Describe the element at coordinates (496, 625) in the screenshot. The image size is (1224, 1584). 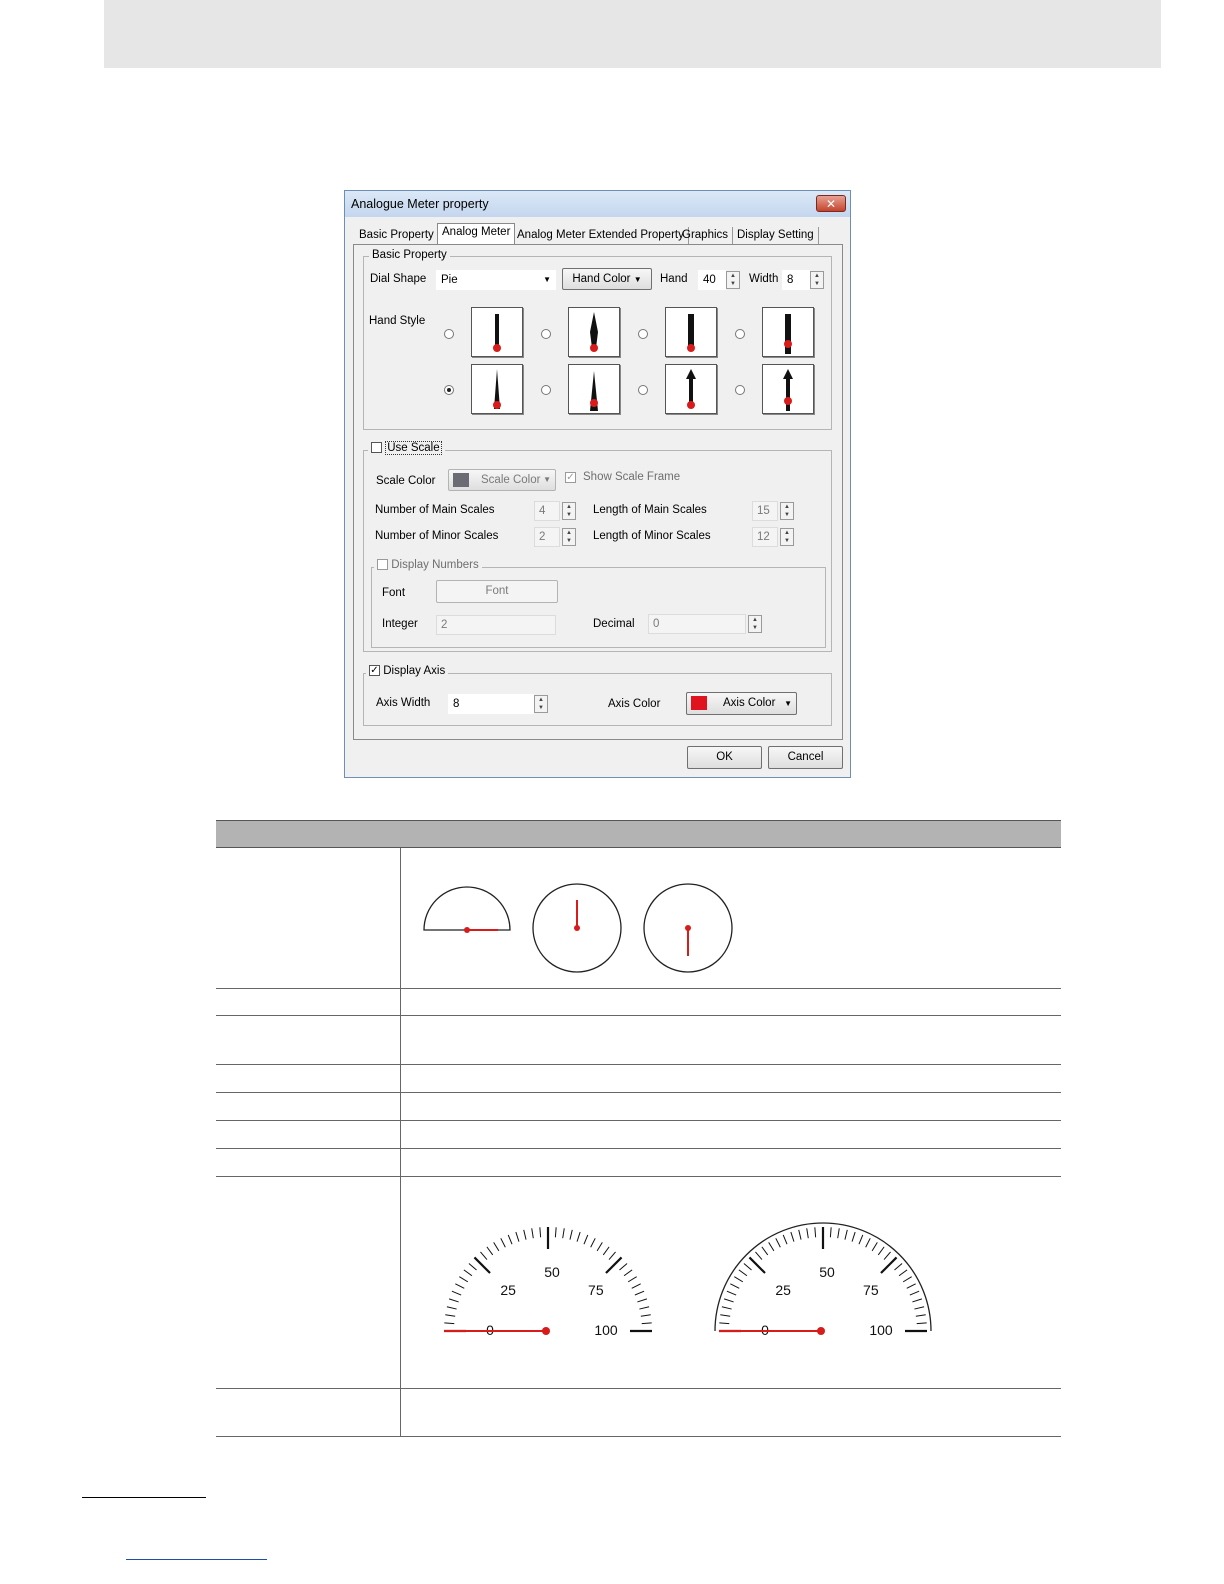
I see `integer-input: 2` at that location.